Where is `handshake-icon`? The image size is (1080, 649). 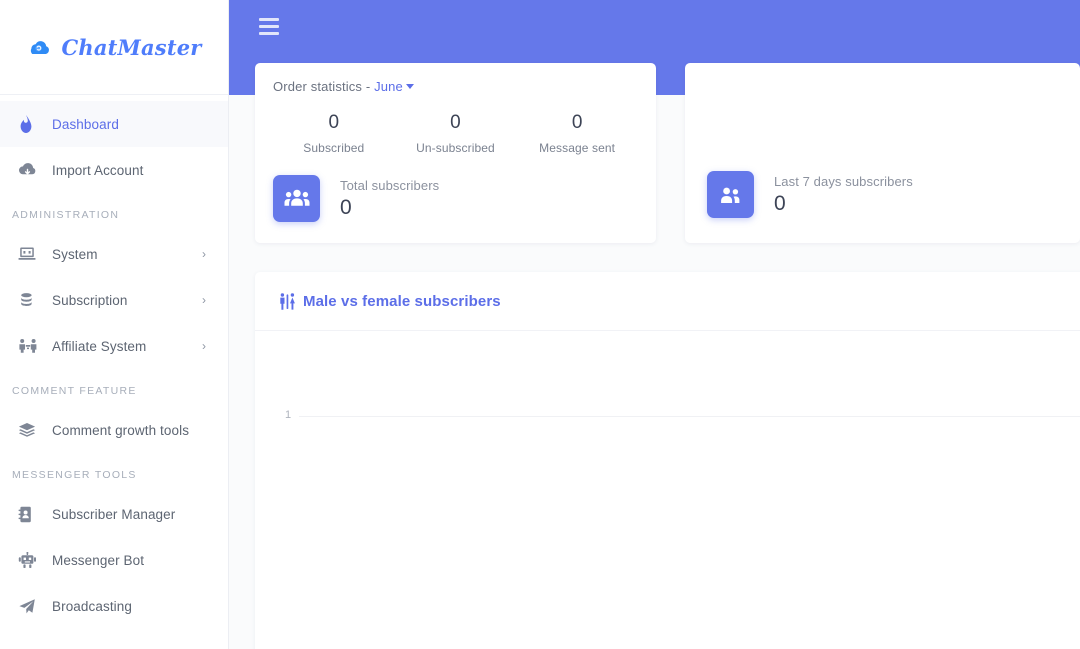
handshake-icon is located at coordinates (35, 346).